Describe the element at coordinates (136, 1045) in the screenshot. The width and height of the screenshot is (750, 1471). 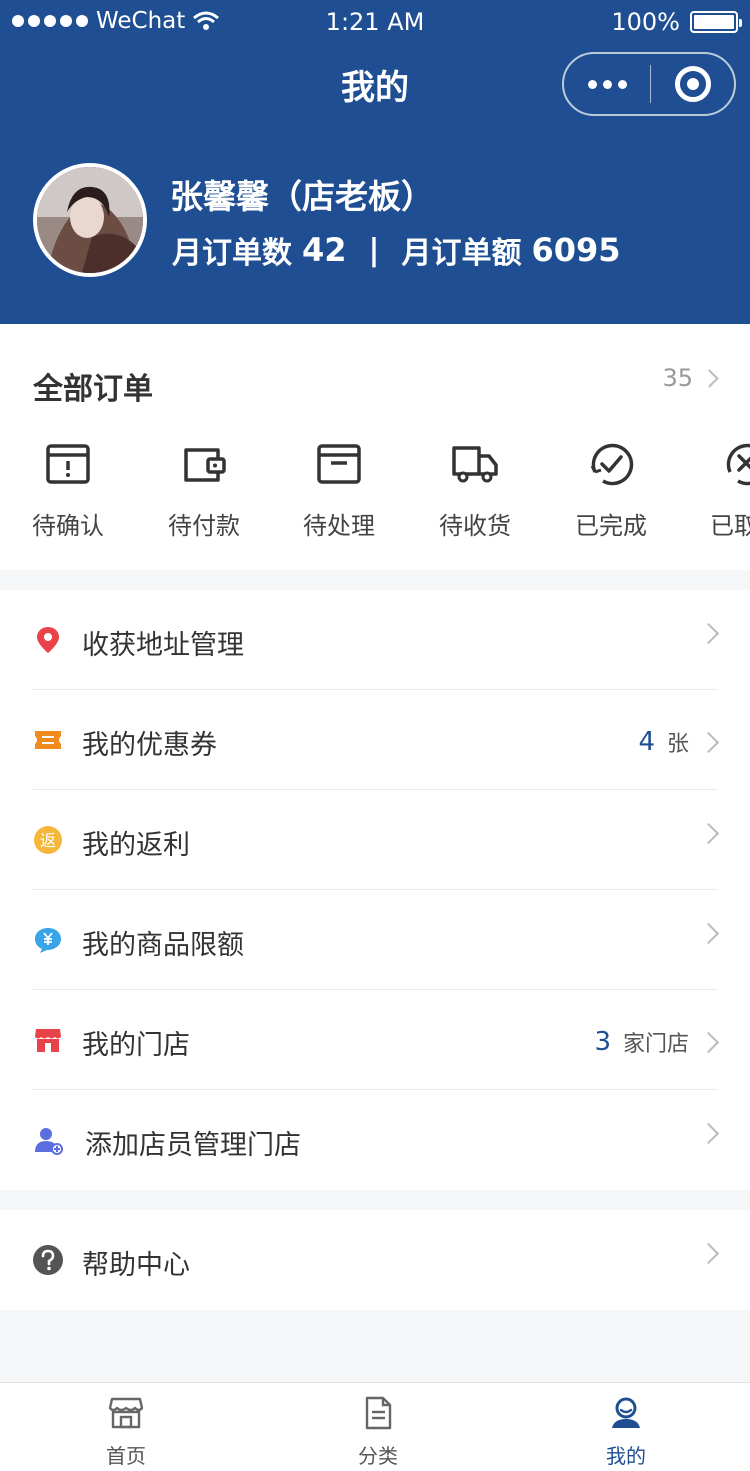
I see `menu-item-label: 我的门店` at that location.